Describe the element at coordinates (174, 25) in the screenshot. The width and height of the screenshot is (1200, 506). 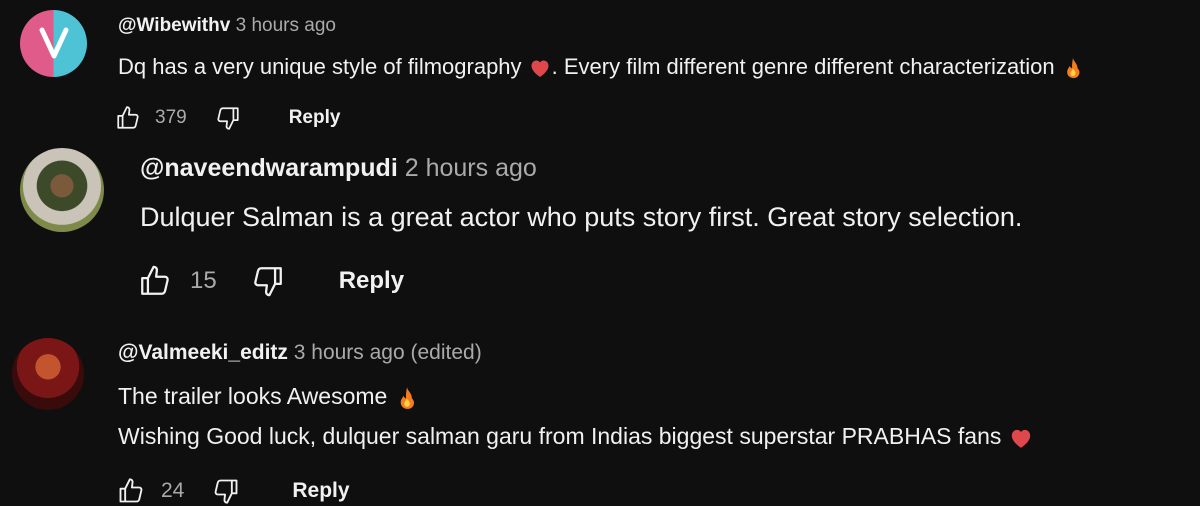
I see `author-handle: @Wibewithv` at that location.